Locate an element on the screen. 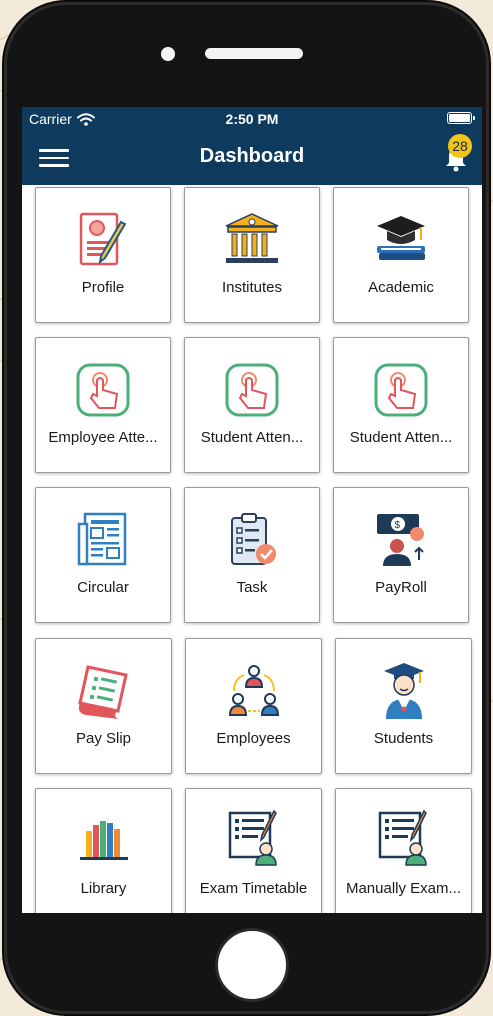  employee-attendance-icon is located at coordinates (103, 390).